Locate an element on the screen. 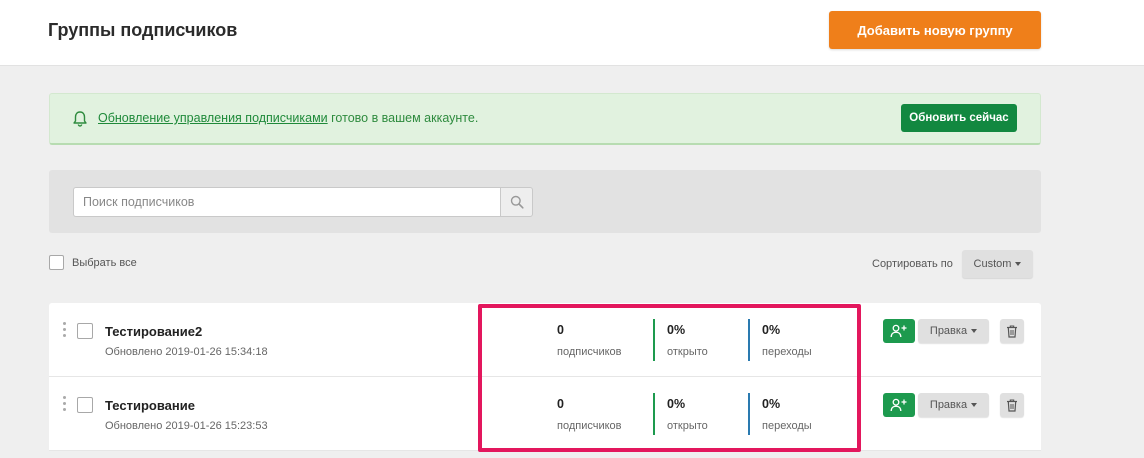  search-button is located at coordinates (516, 202).